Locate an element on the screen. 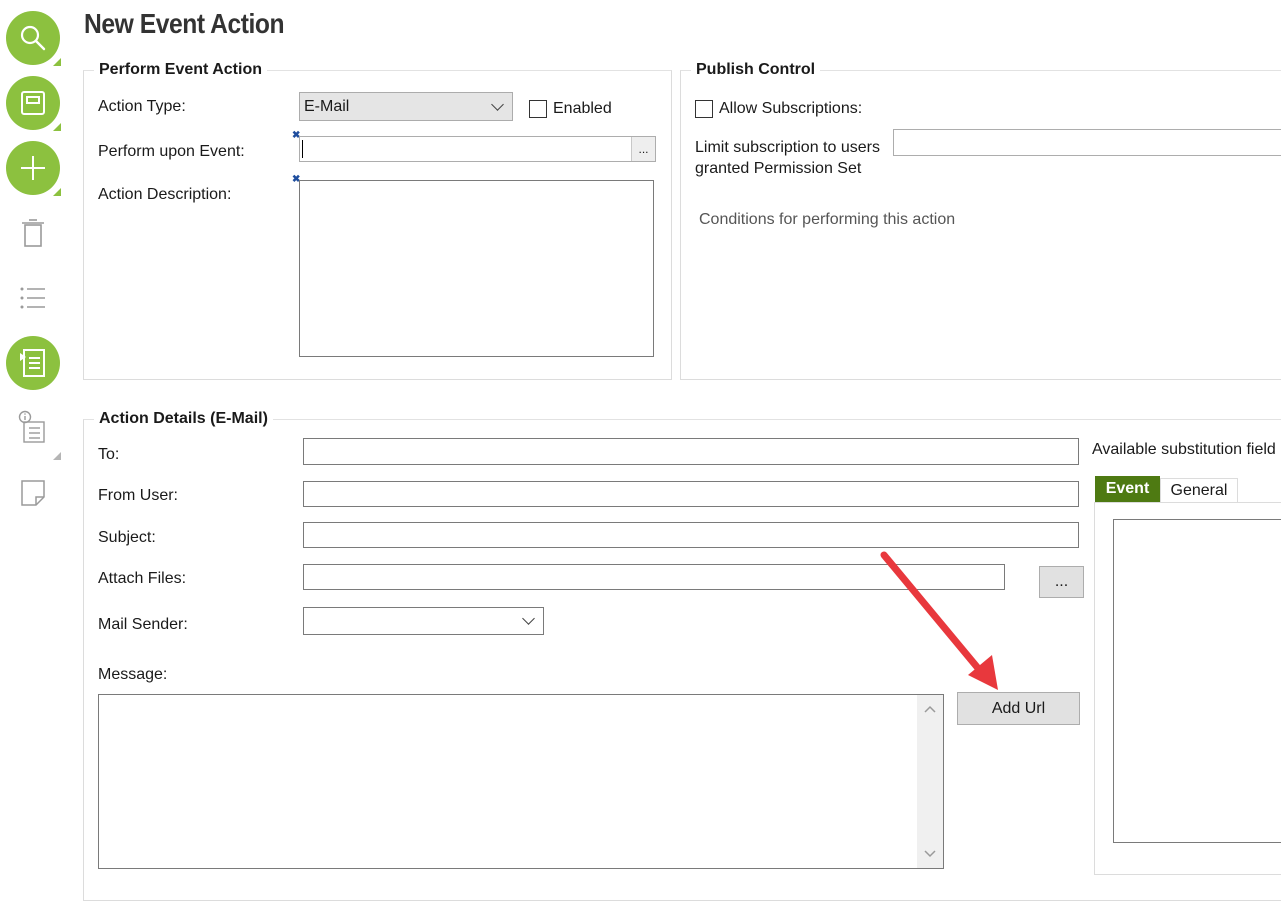  event-list-button is located at coordinates (33, 363).